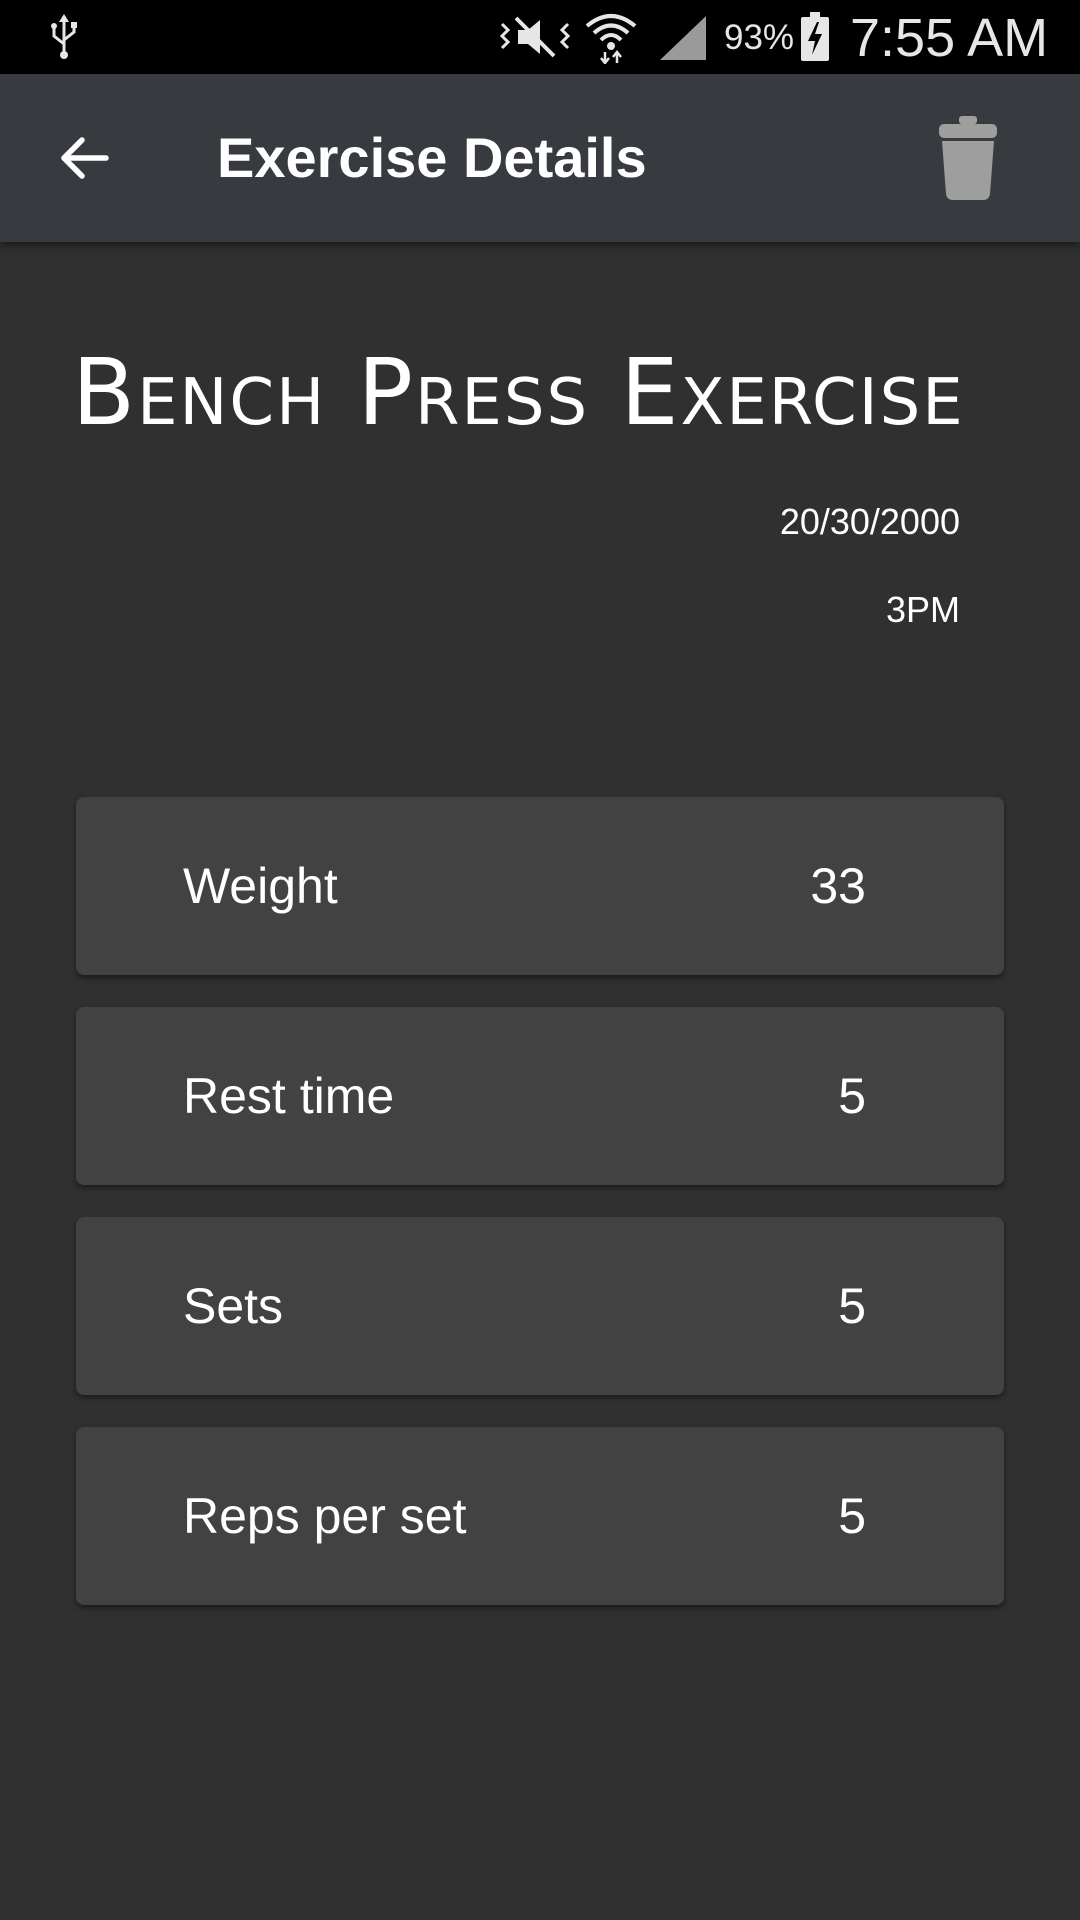  Describe the element at coordinates (540, 1096) in the screenshot. I see `rest-time-card: Rest time 5` at that location.